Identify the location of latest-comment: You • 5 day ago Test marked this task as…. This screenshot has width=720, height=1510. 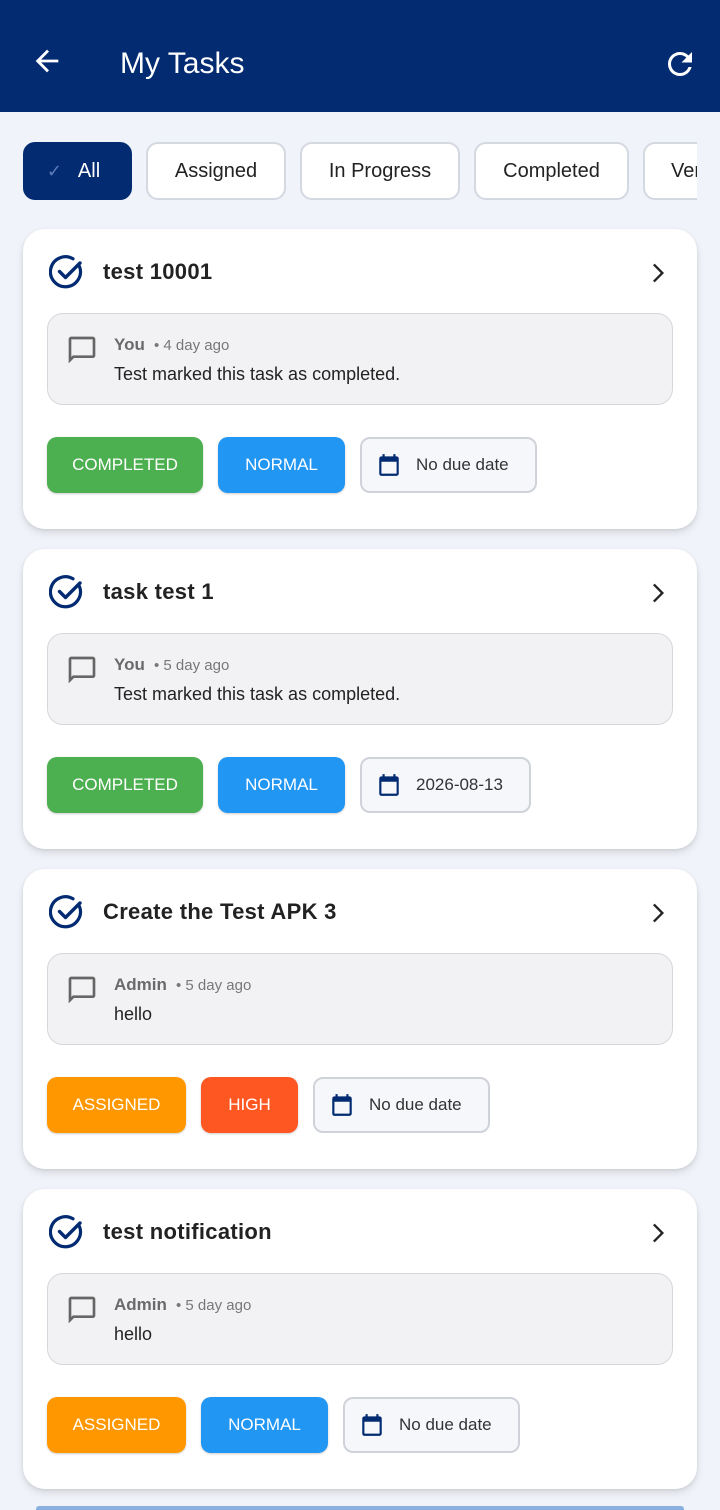
(360, 679).